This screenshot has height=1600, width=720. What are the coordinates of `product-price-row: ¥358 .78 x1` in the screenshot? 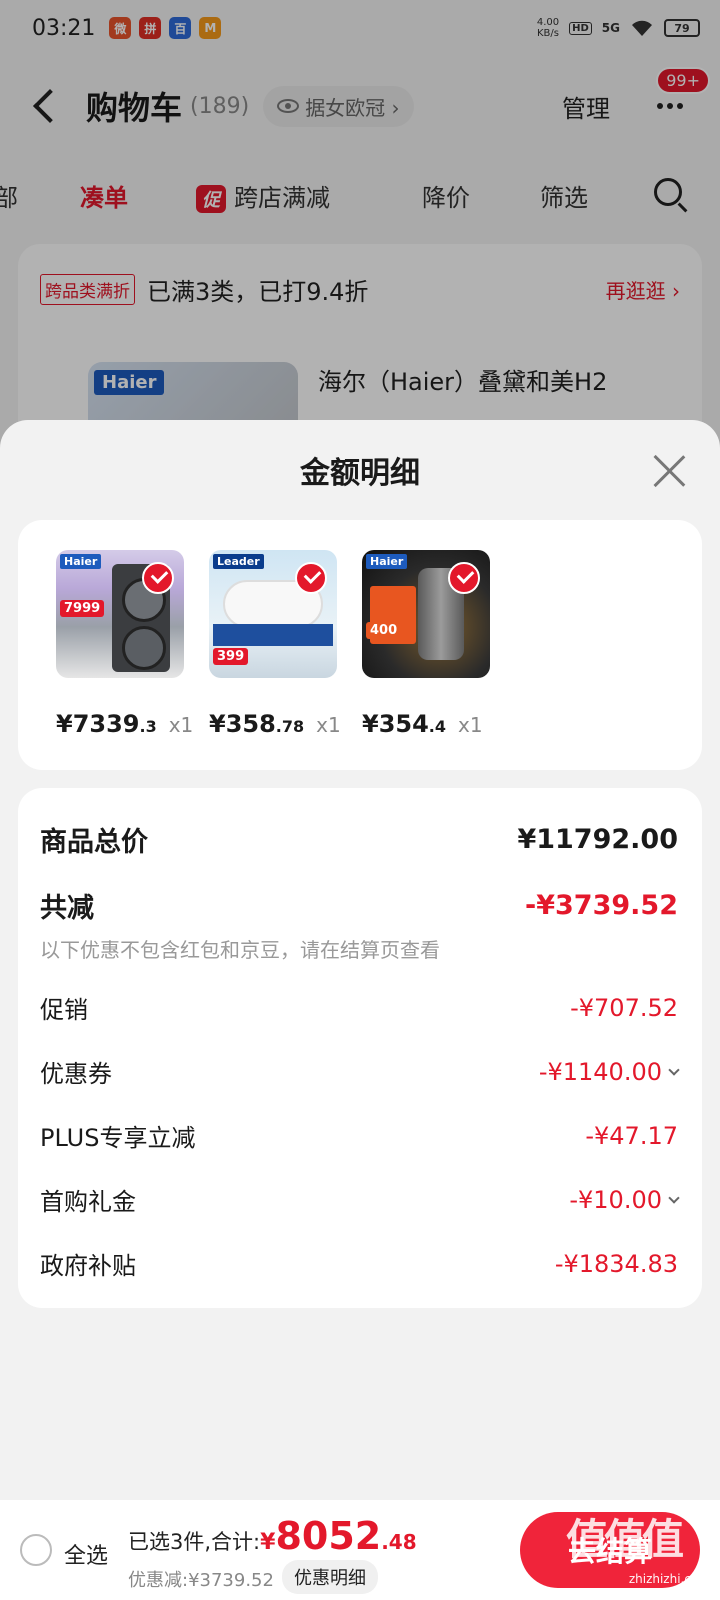 It's located at (275, 724).